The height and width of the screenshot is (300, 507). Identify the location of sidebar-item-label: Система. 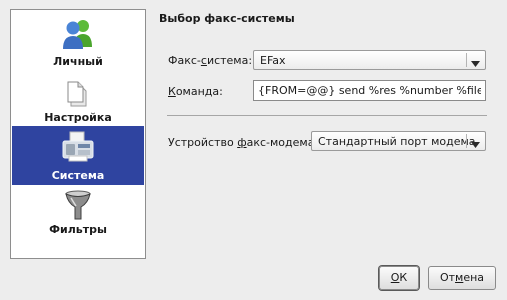
(78, 175).